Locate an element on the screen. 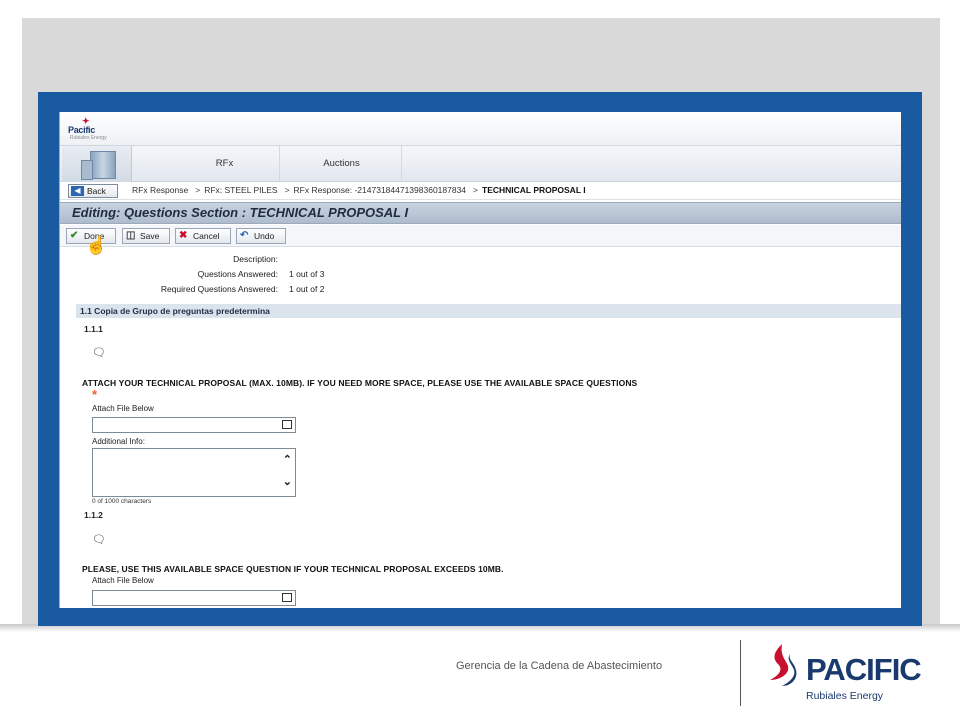  cancel-button-label: Cancel is located at coordinates (206, 236).